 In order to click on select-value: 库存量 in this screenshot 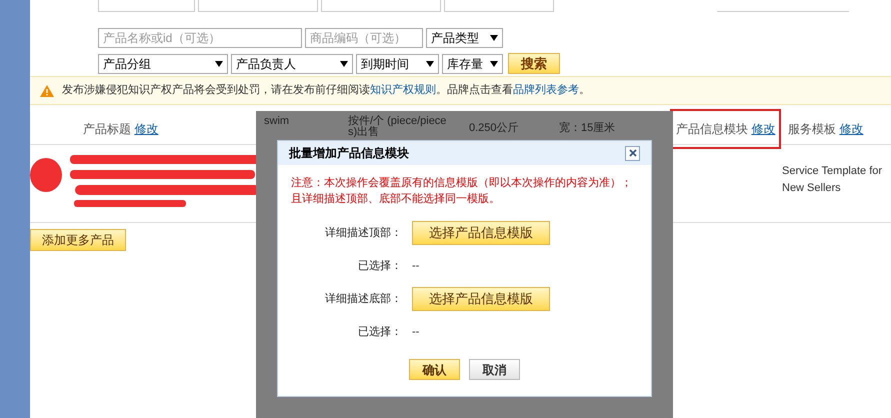, I will do `click(465, 64)`.